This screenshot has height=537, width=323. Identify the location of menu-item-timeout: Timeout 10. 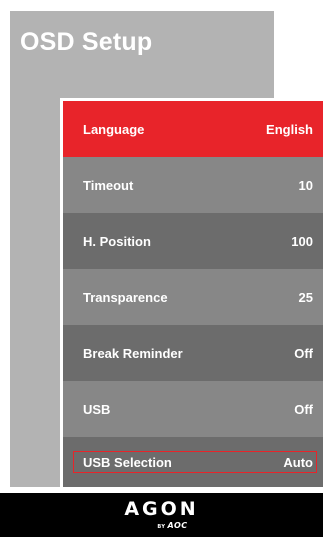
(193, 185).